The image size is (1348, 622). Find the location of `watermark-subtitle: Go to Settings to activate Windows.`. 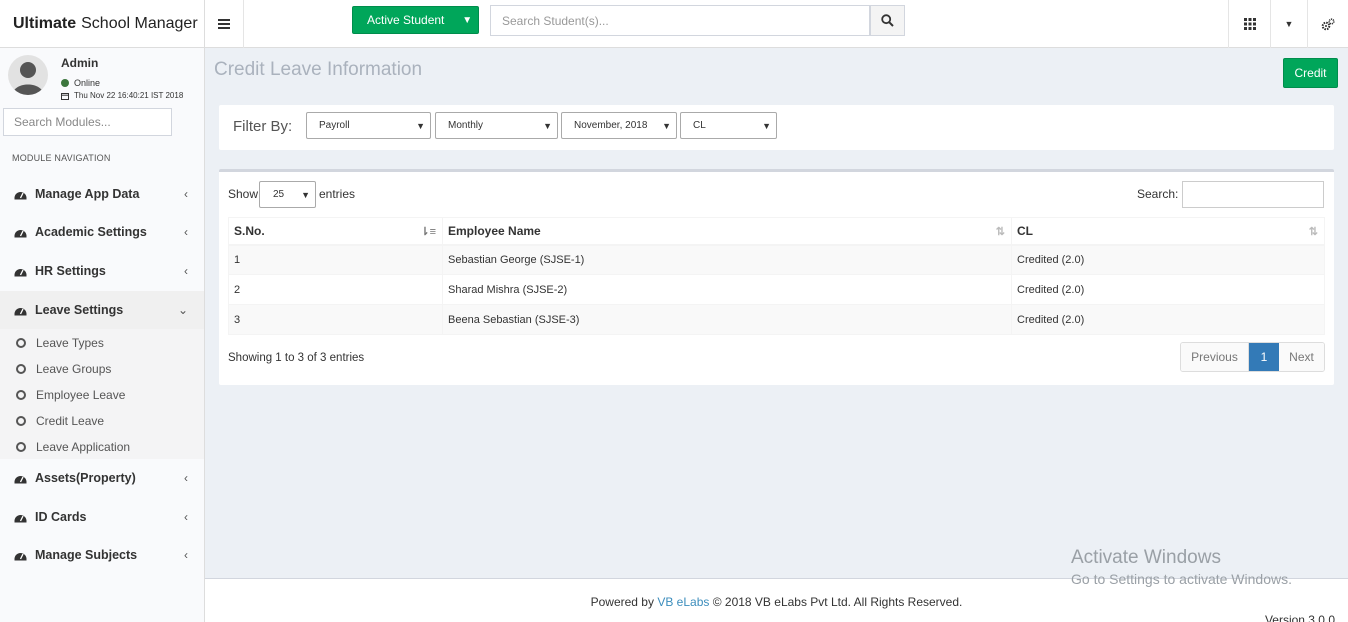

watermark-subtitle: Go to Settings to activate Windows. is located at coordinates (1181, 579).